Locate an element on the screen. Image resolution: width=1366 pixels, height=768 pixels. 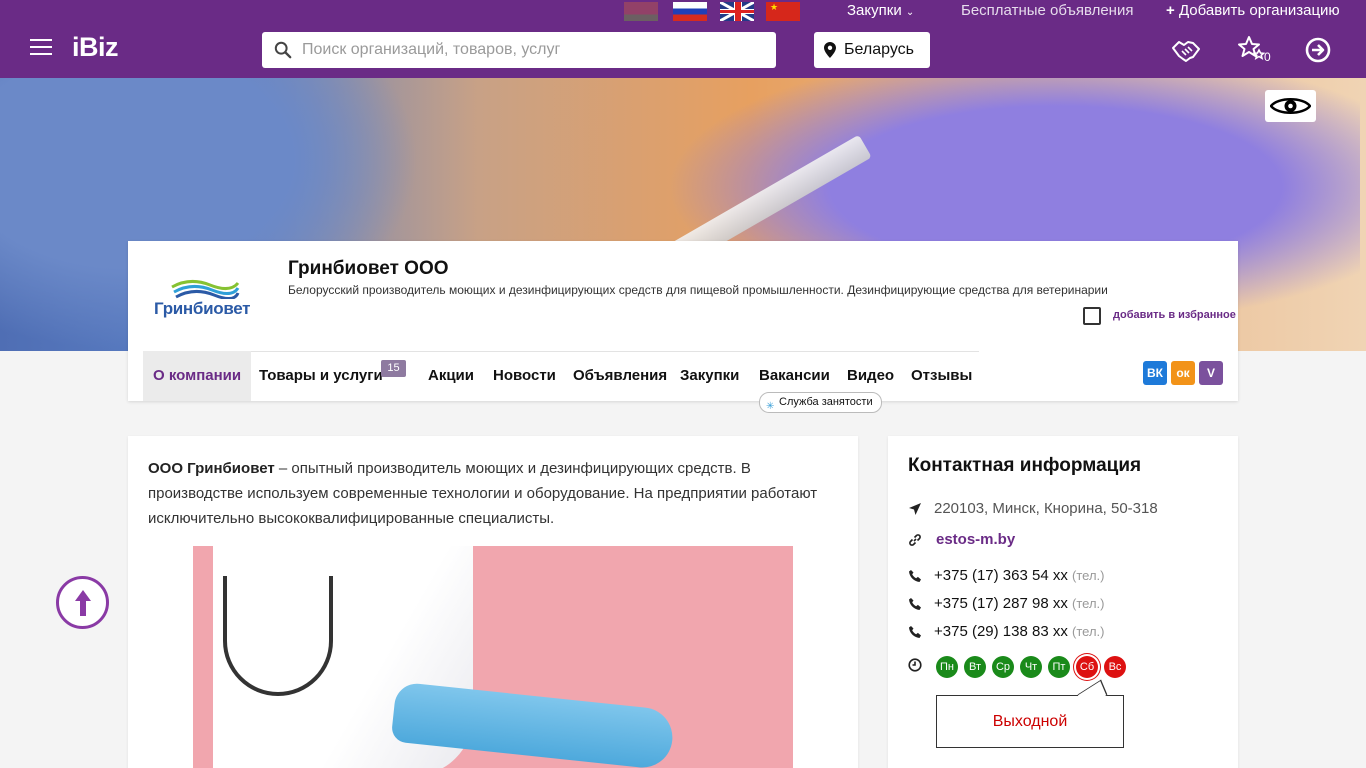
tab-about: О компании is located at coordinates (197, 376).